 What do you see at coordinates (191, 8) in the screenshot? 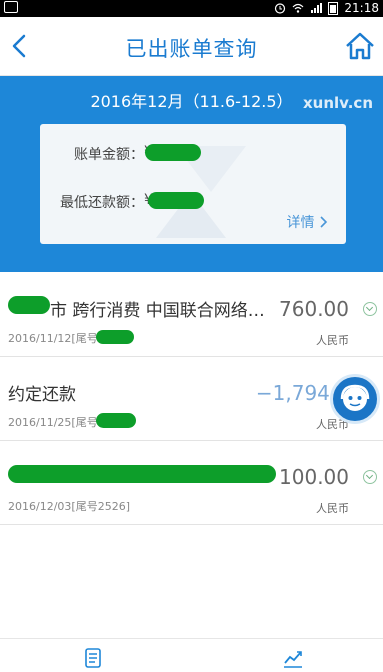
I see `status-bar: 21:18` at bounding box center [191, 8].